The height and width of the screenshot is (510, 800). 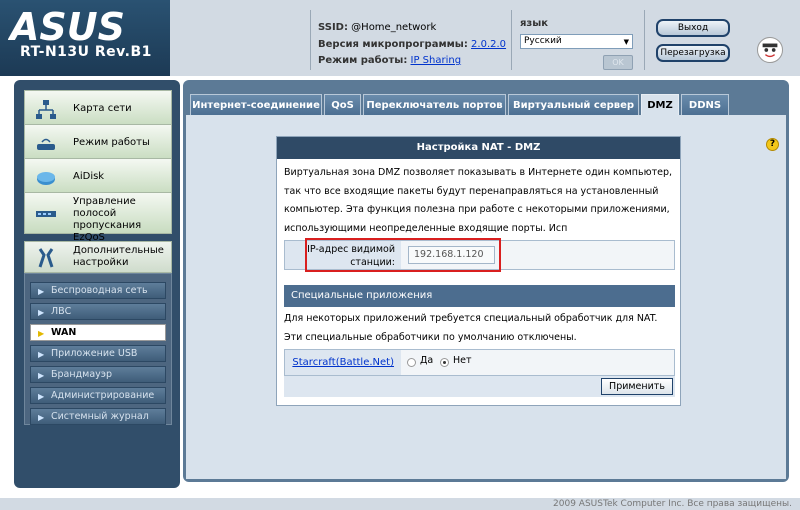 What do you see at coordinates (94, 353) in the screenshot?
I see `submenu-label: Приложение USB` at bounding box center [94, 353].